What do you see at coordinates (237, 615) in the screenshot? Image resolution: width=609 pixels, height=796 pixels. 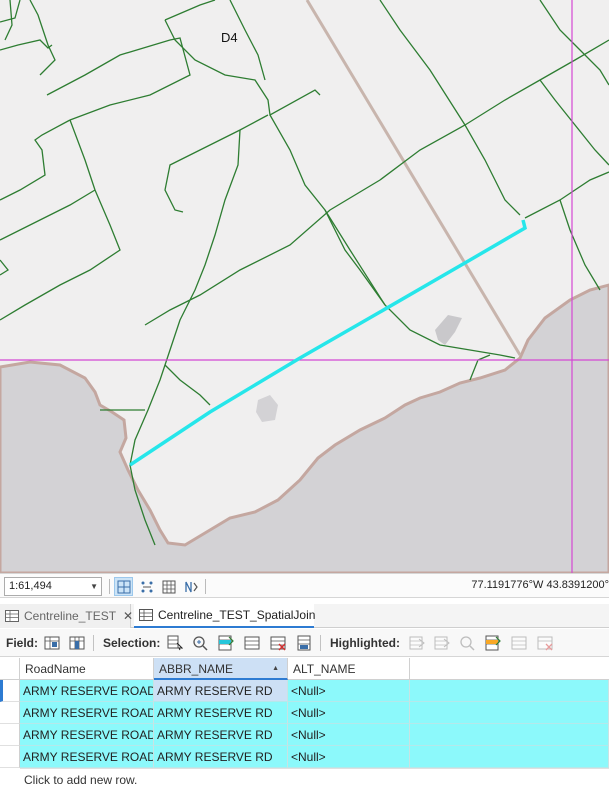 I see `tab-label: Centreline_TEST_SpatialJoin` at bounding box center [237, 615].